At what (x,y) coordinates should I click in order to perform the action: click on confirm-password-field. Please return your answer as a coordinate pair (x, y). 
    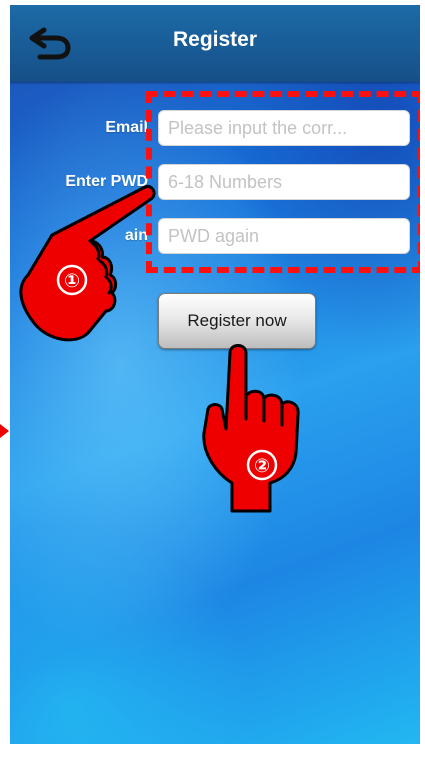
    Looking at the image, I should click on (284, 236).